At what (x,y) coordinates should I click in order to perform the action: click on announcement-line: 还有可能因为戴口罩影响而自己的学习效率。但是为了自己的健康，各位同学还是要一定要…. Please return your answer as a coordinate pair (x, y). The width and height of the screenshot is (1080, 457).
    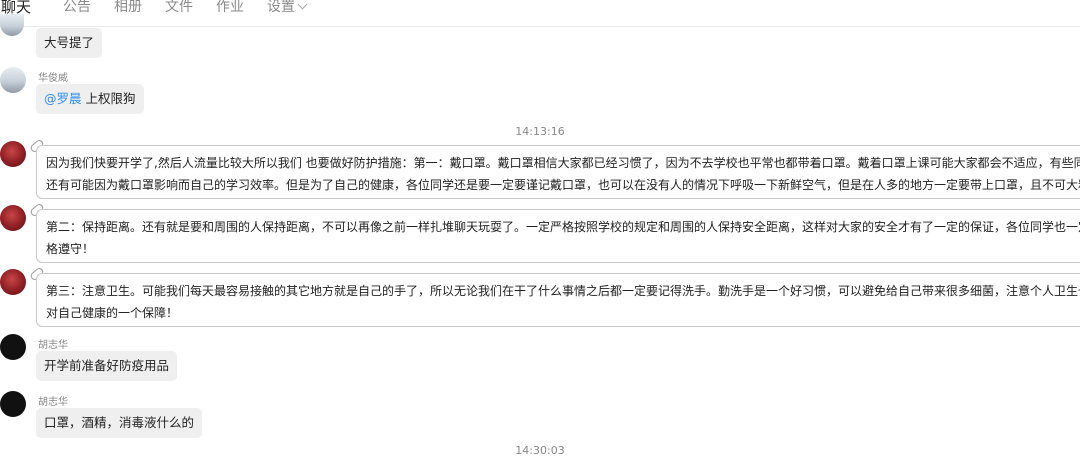
    Looking at the image, I should click on (563, 185).